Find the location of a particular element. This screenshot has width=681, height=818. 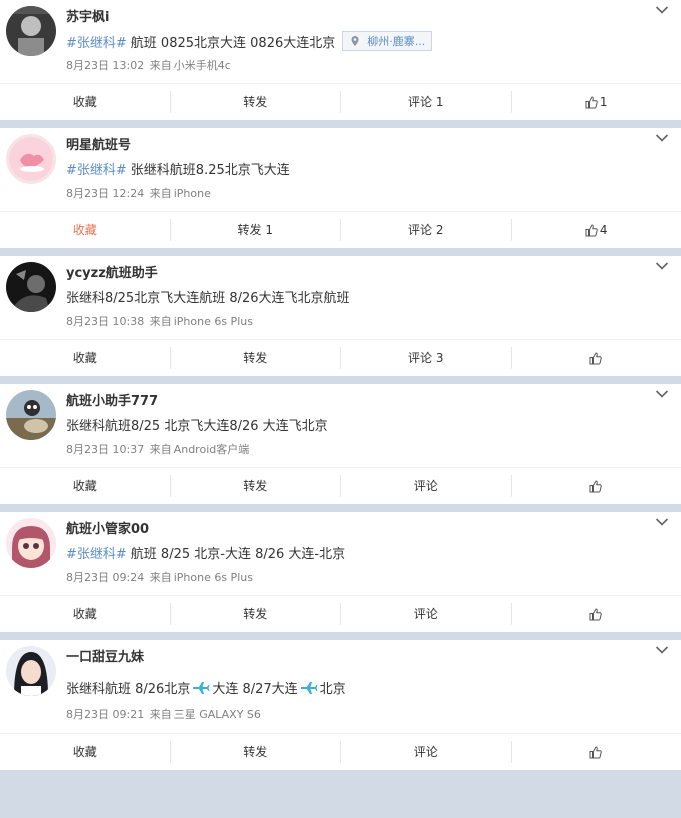

post-text: 张继科8/25北京飞大连航班 8/26大连飞北京航班 is located at coordinates (208, 296).